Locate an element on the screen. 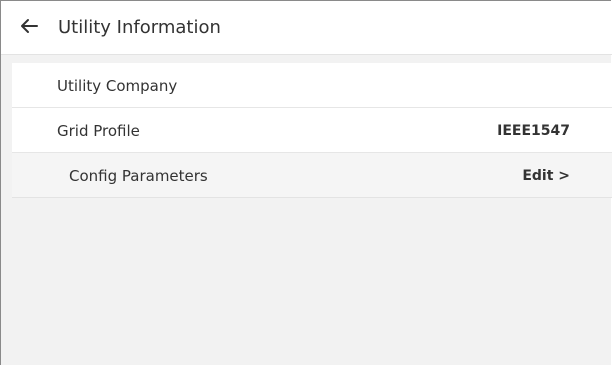 This screenshot has height=365, width=612. arrow-left-icon is located at coordinates (29, 26).